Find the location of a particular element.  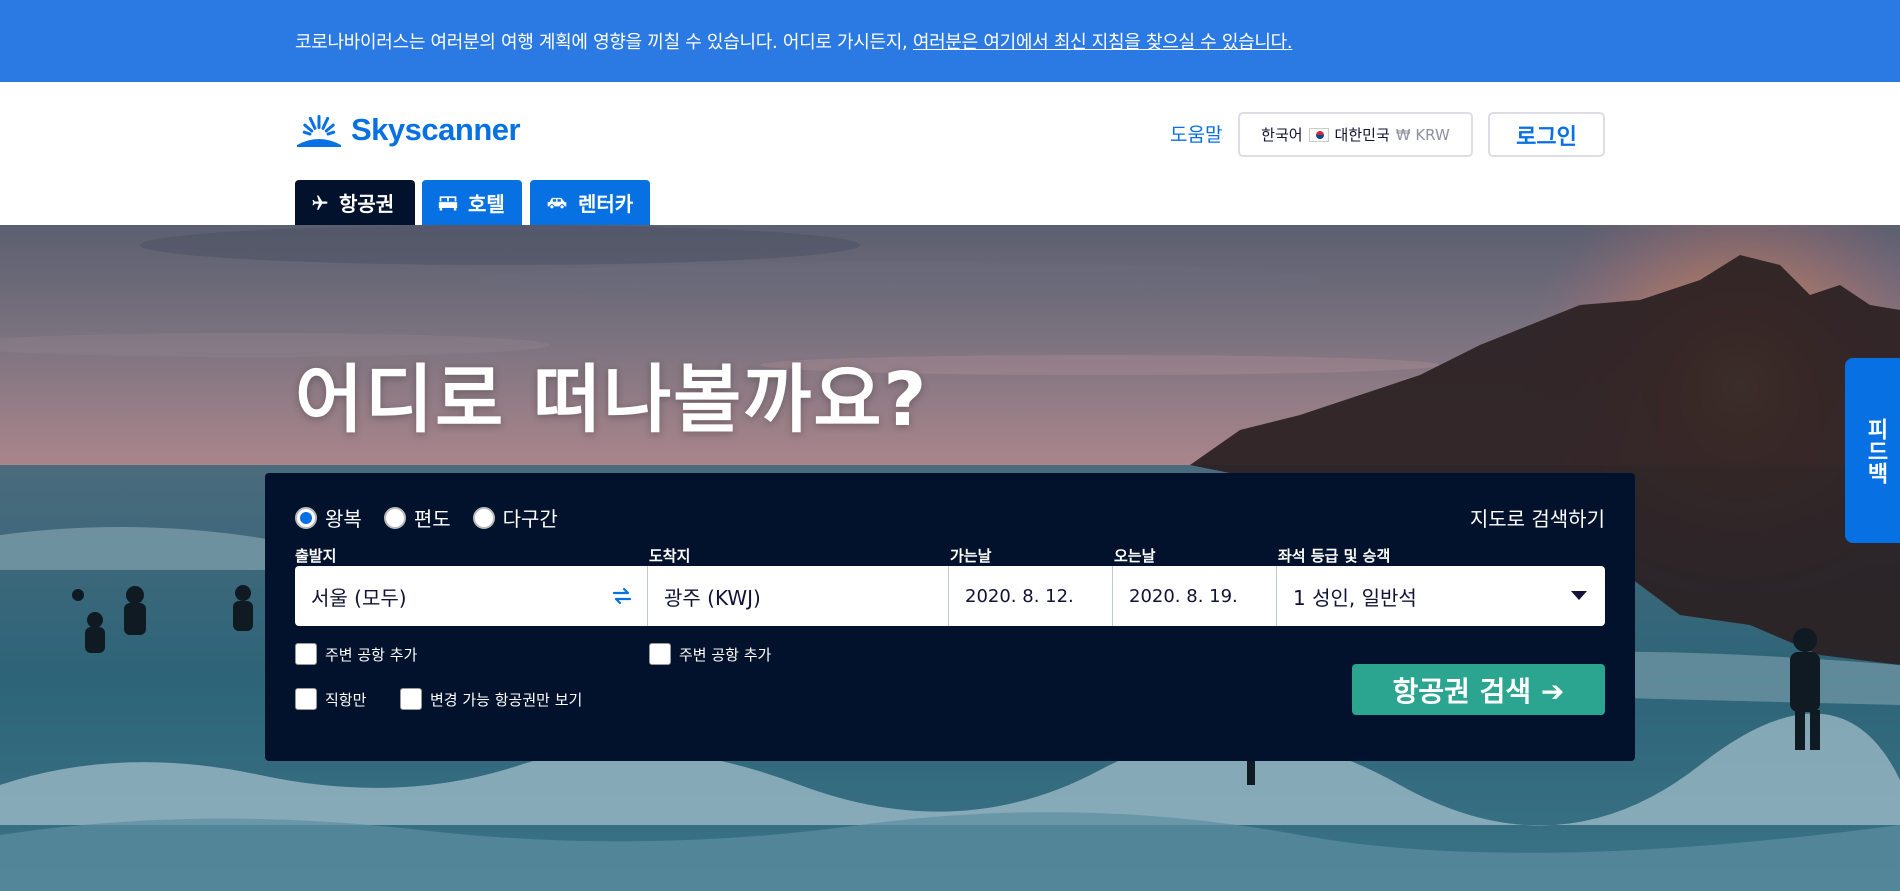

radio-selected-icon is located at coordinates (306, 517).